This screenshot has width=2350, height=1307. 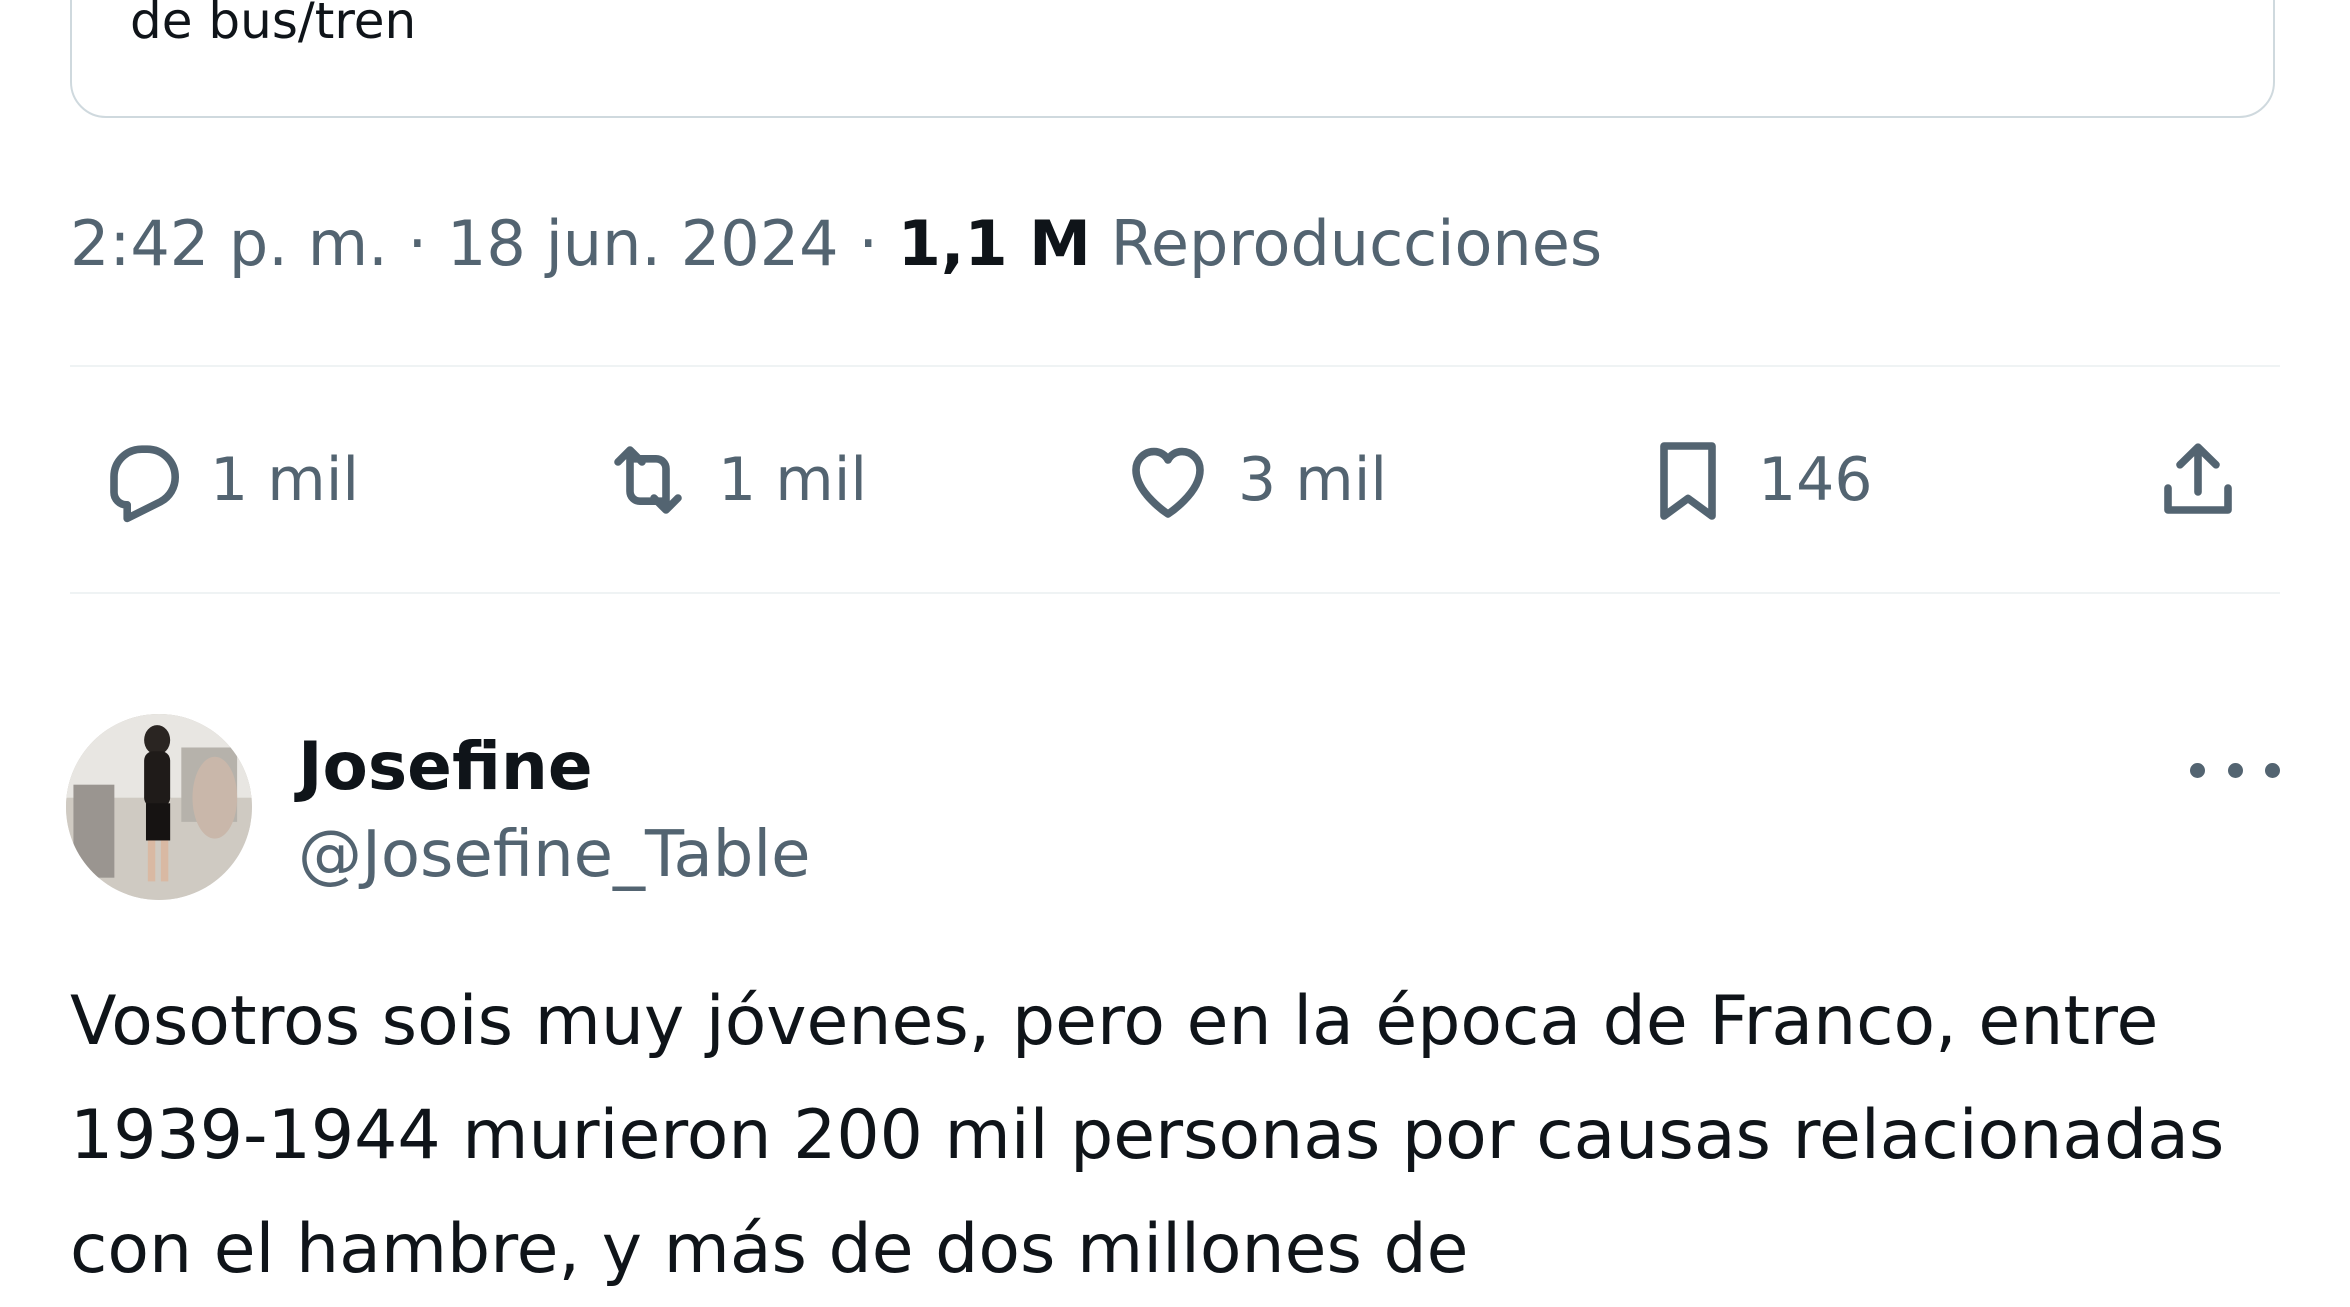 What do you see at coordinates (1815, 480) in the screenshot?
I see `bookmark-count: 146` at bounding box center [1815, 480].